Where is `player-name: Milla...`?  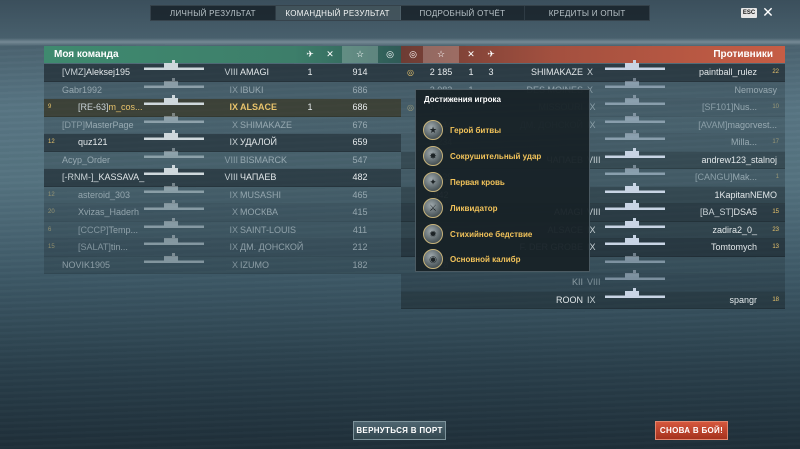
player-name: Milla... is located at coordinates (744, 142).